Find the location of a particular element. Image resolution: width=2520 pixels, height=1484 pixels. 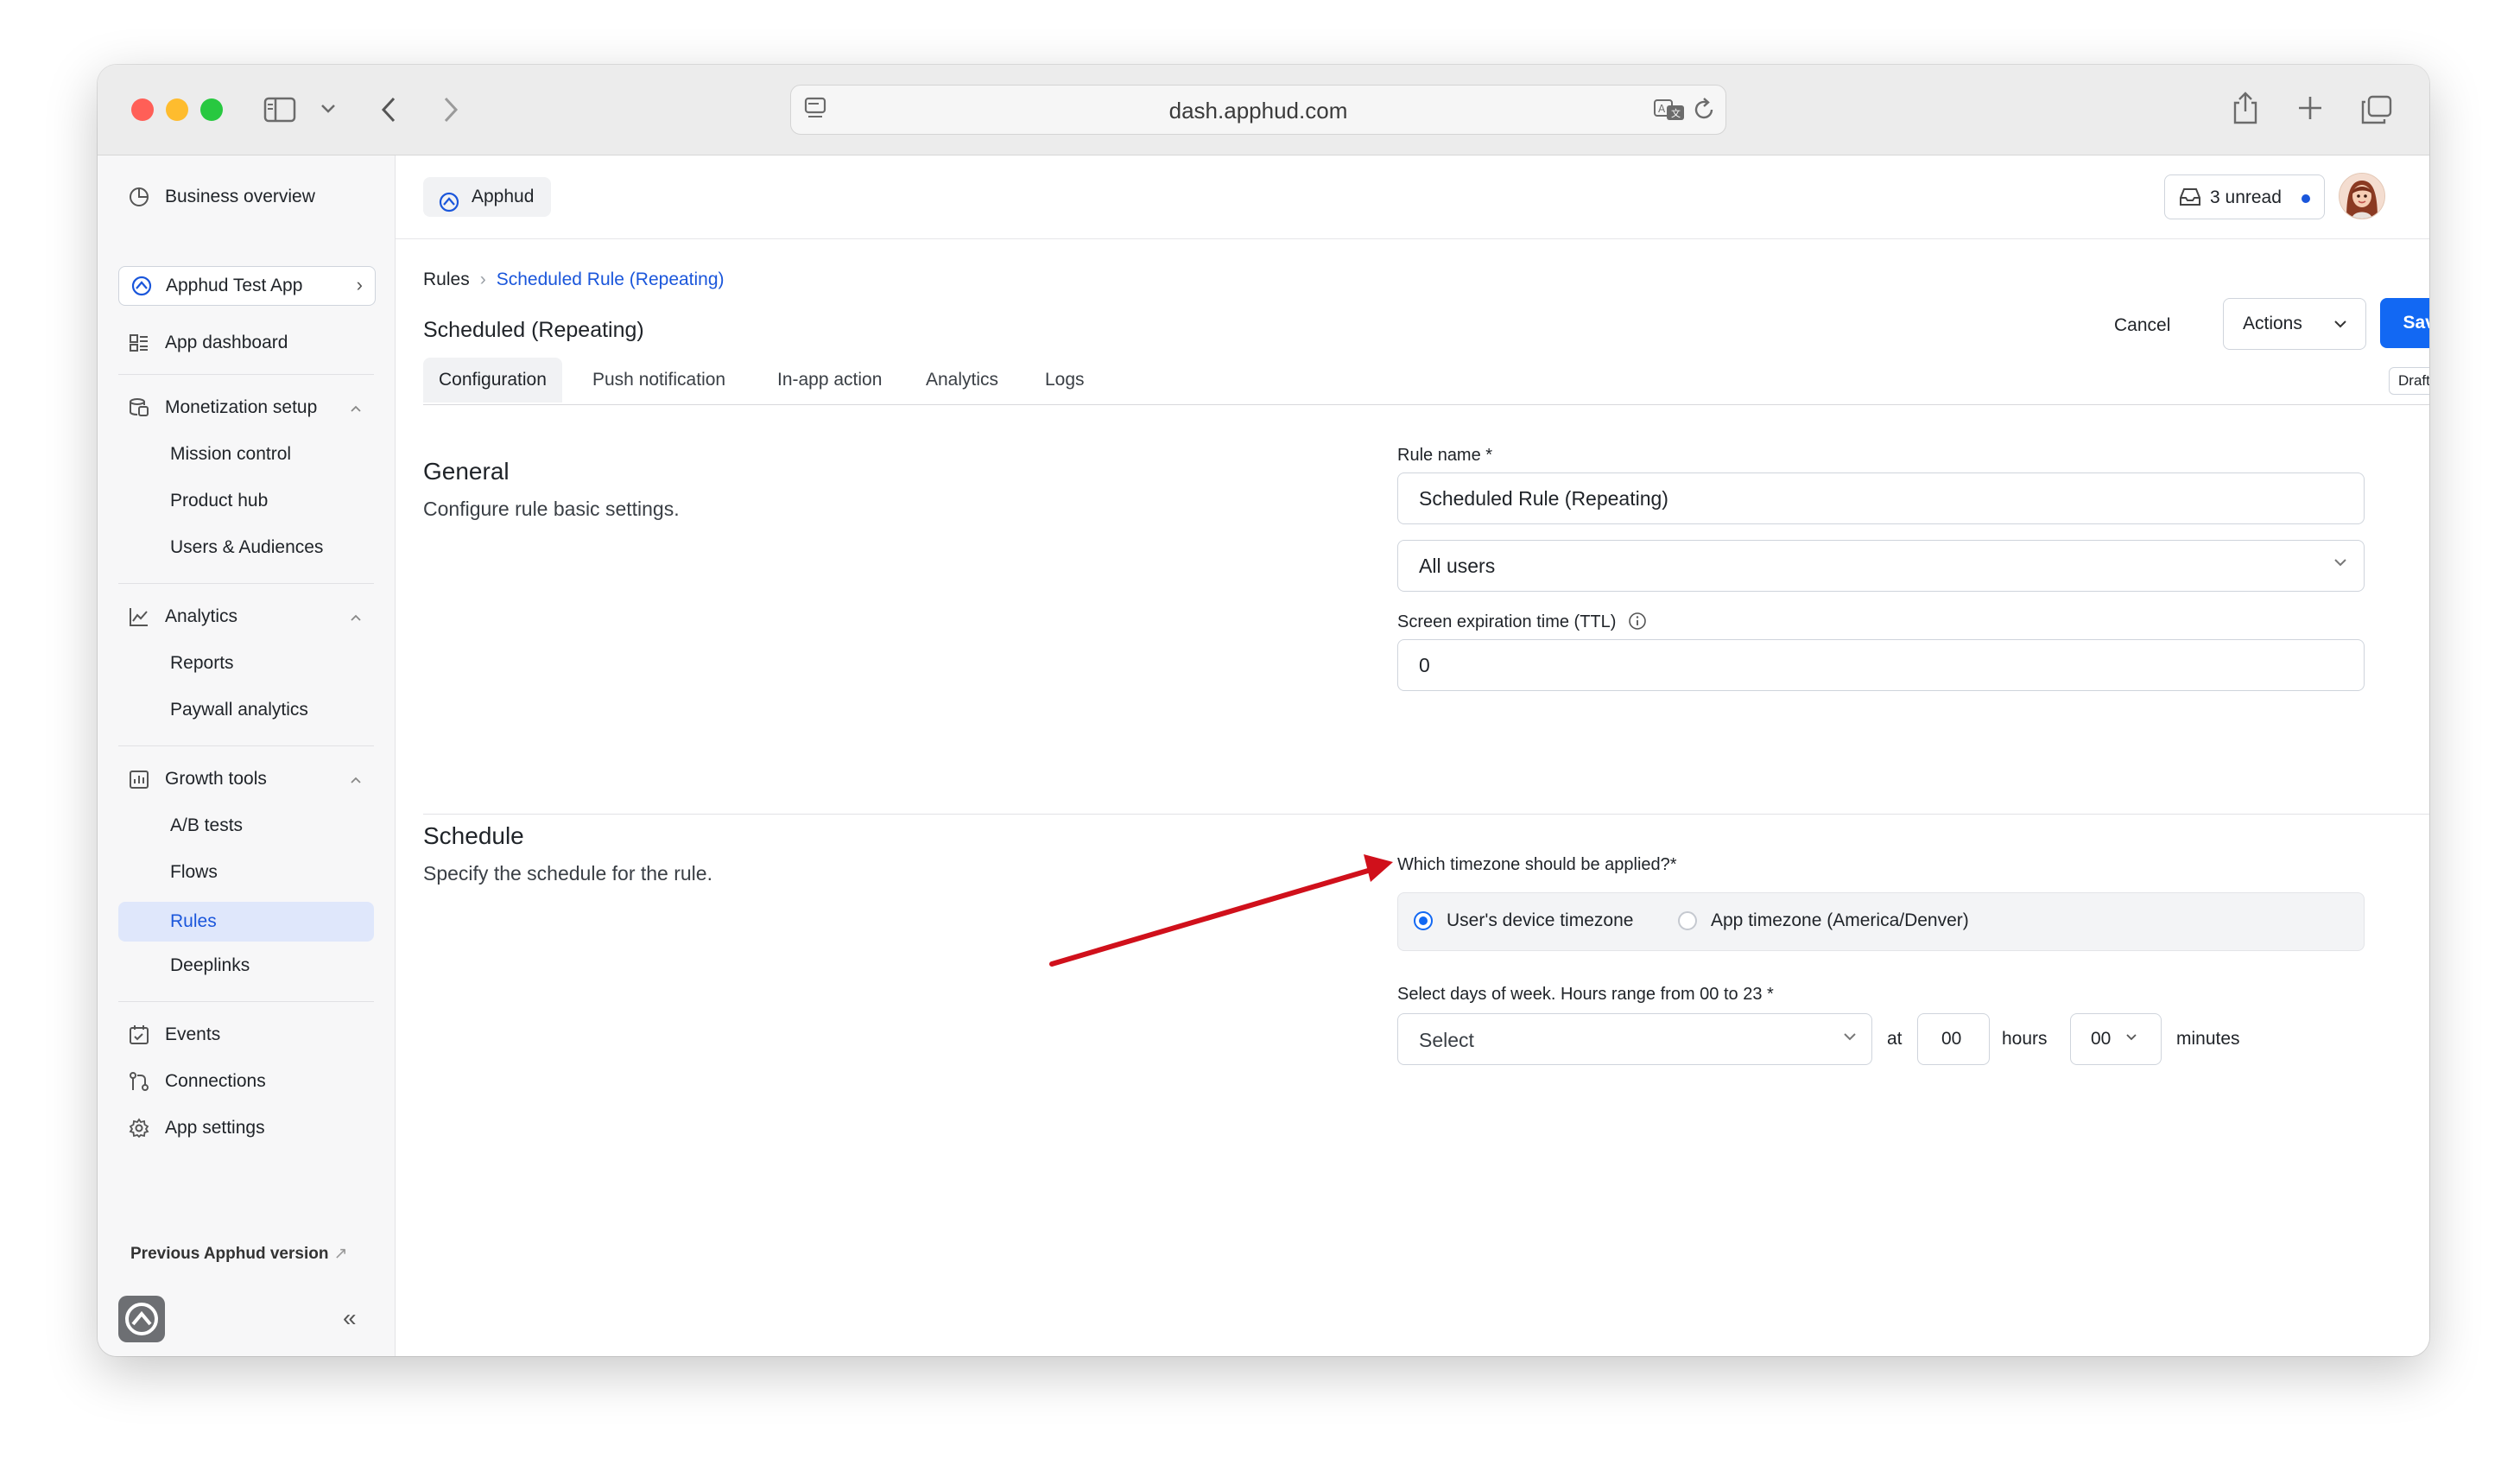

previous-version-link: Previous Apphud version ↗ is located at coordinates (238, 1254).